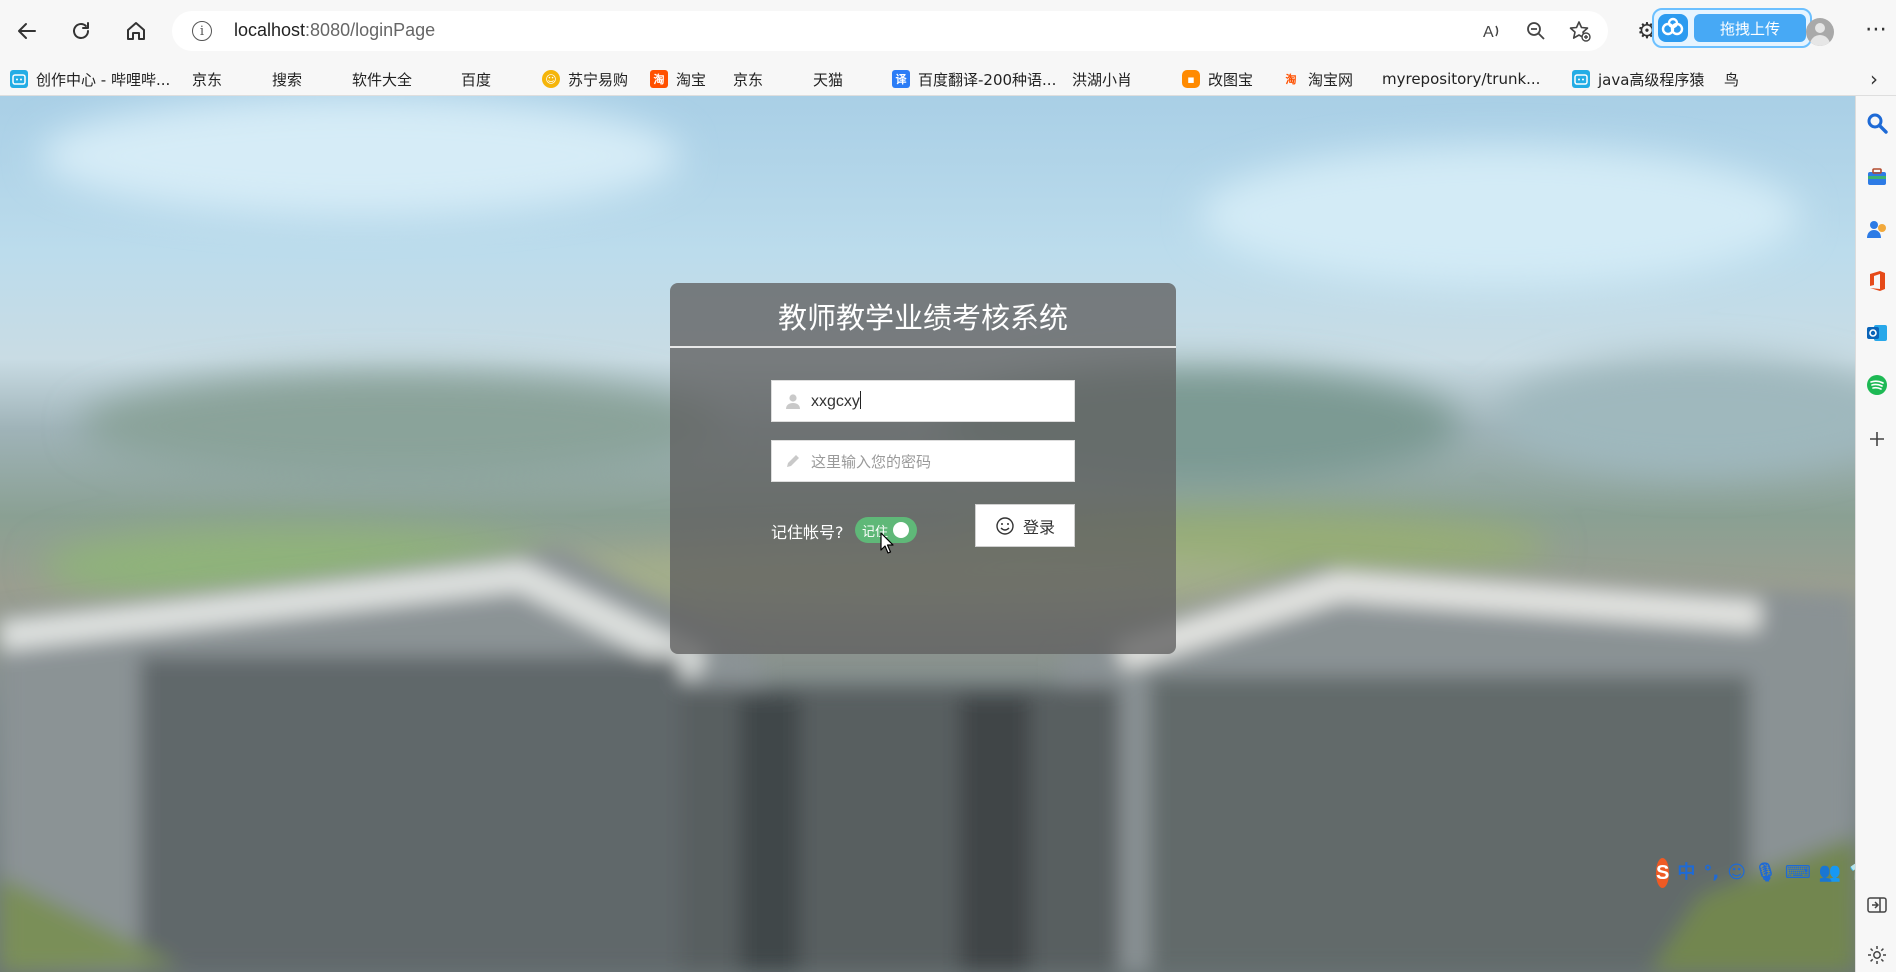  What do you see at coordinates (202, 31) in the screenshot?
I see `site-info-icon: i` at bounding box center [202, 31].